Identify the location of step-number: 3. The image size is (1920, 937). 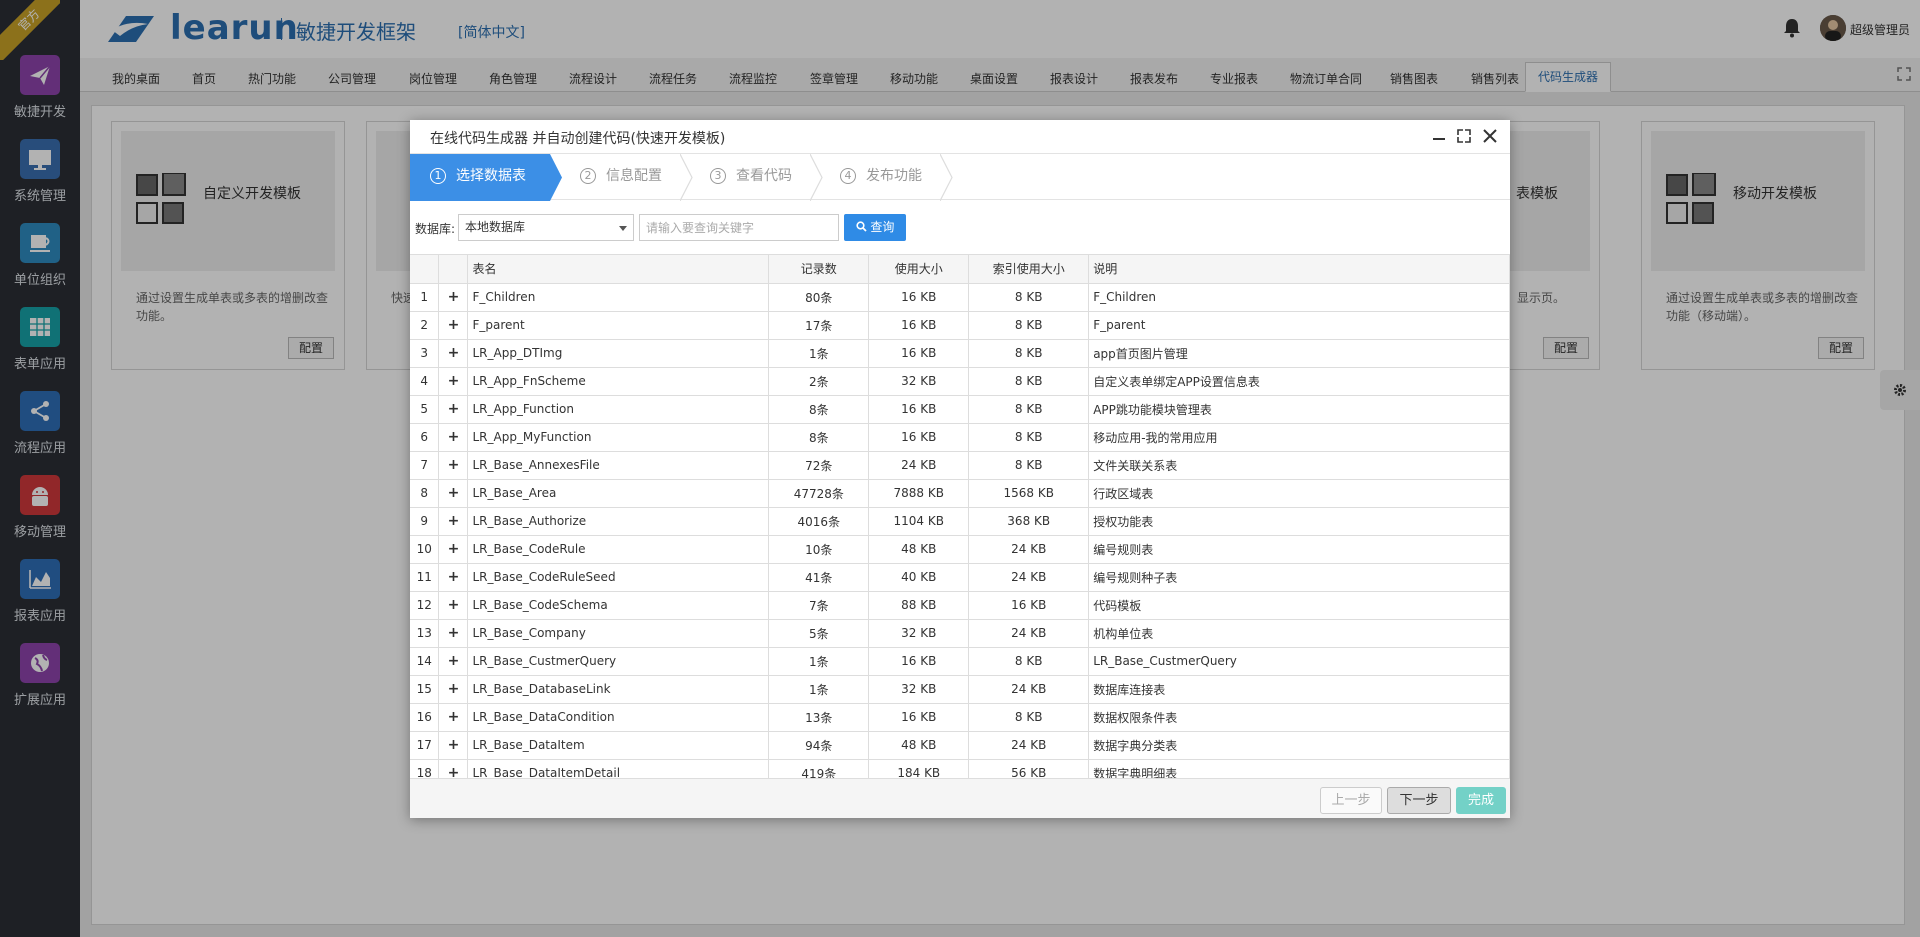
(718, 176).